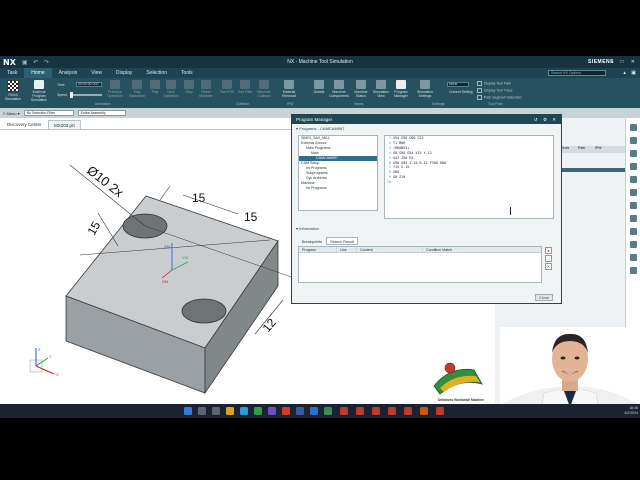 The height and width of the screenshot is (480, 640). Describe the element at coordinates (482, 249) in the screenshot. I see `col-condition-match: Condition Match` at that location.